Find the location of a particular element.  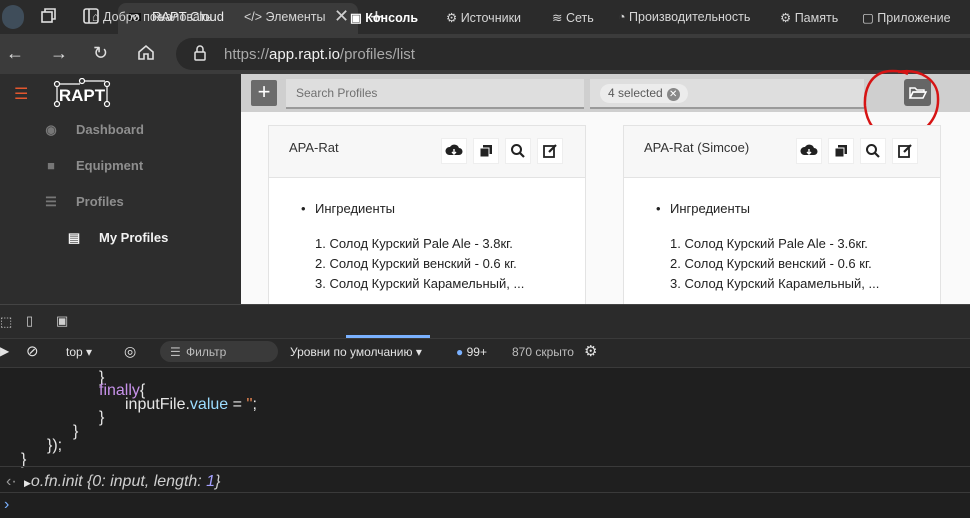

sidebar-item-dashboard: ◉ Dashboard is located at coordinates (92, 130).